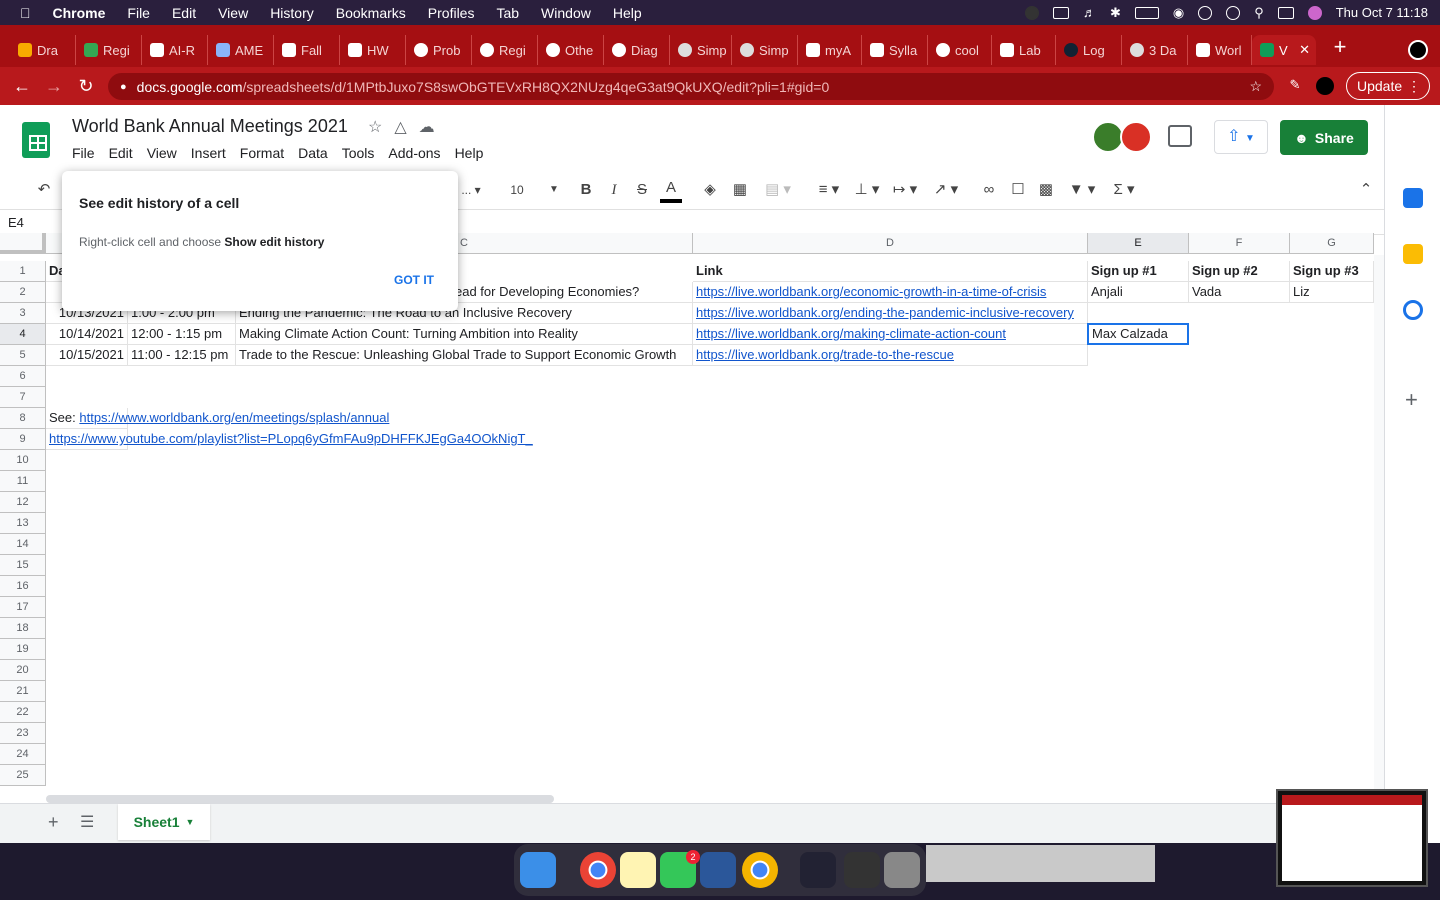 This screenshot has height=900, width=1440. Describe the element at coordinates (1314, 12) in the screenshot. I see `siri-icon` at that location.